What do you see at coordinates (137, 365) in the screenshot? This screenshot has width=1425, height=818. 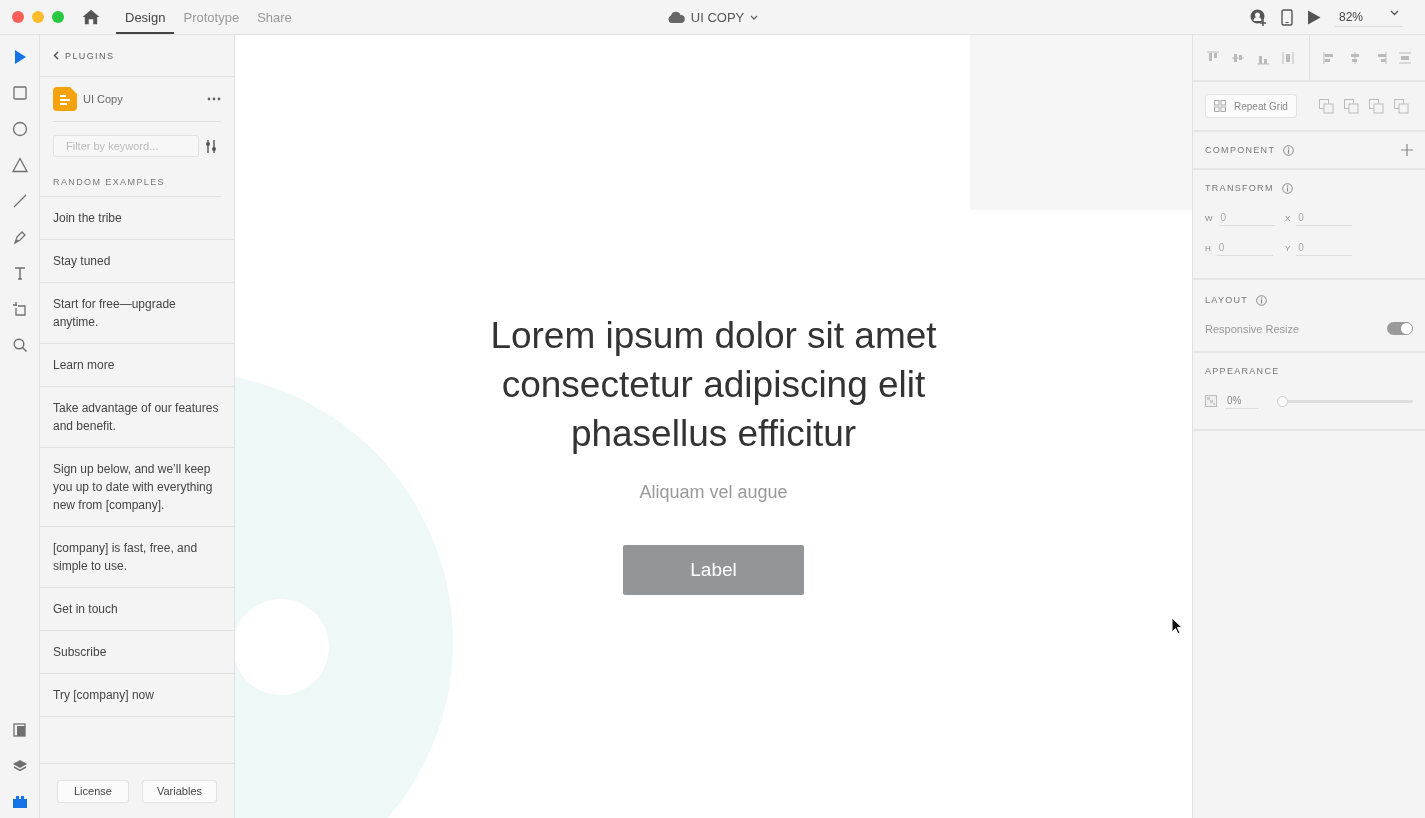 I see `example-copy-item: Learn more` at bounding box center [137, 365].